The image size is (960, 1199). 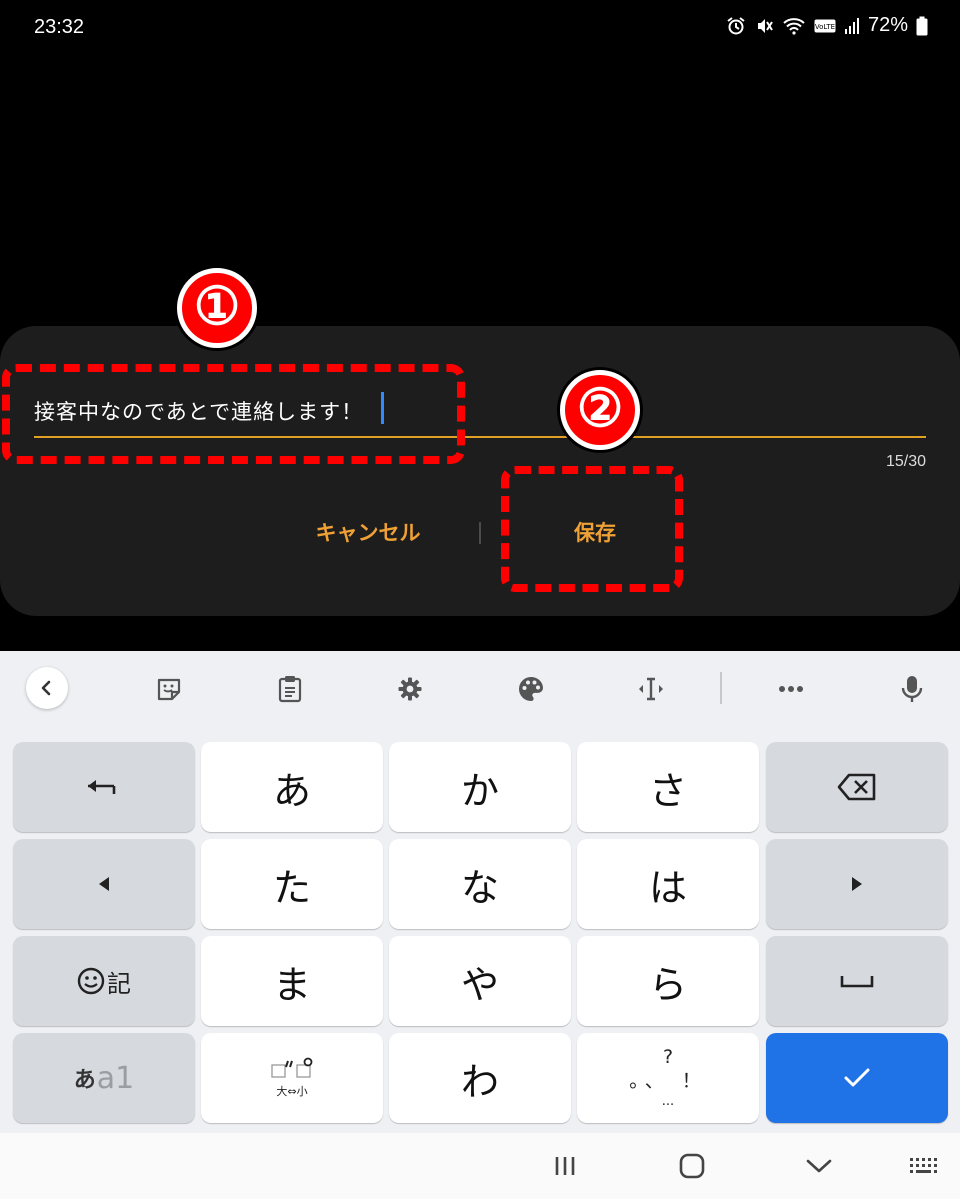 I want to click on status-time: 23:32, so click(x=59, y=27).